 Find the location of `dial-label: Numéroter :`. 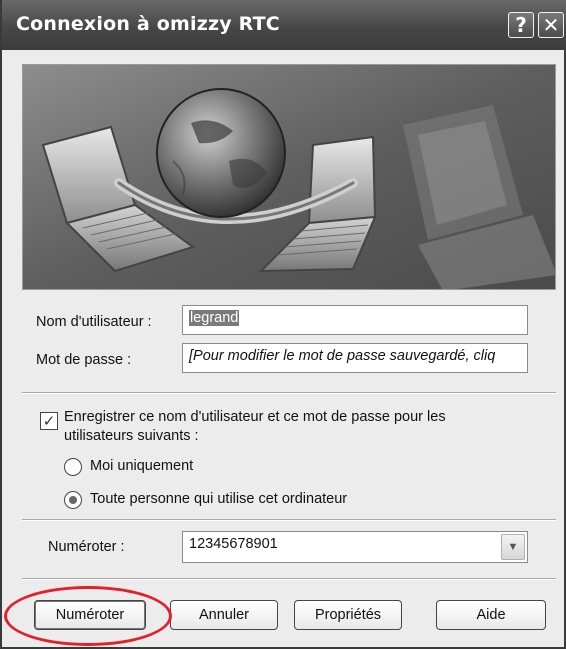

dial-label: Numéroter : is located at coordinates (86, 547).